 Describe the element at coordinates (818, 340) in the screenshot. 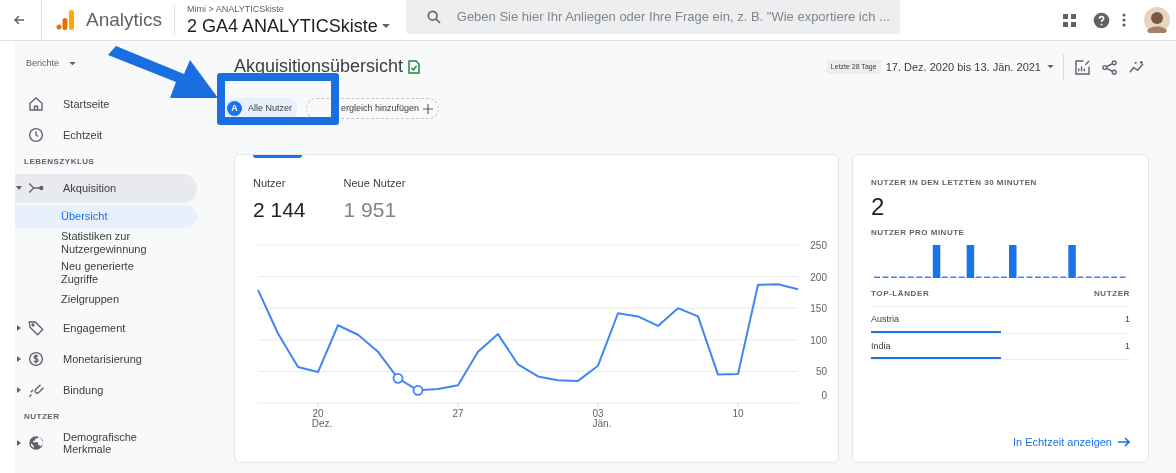

I see `axis-label: 100` at that location.